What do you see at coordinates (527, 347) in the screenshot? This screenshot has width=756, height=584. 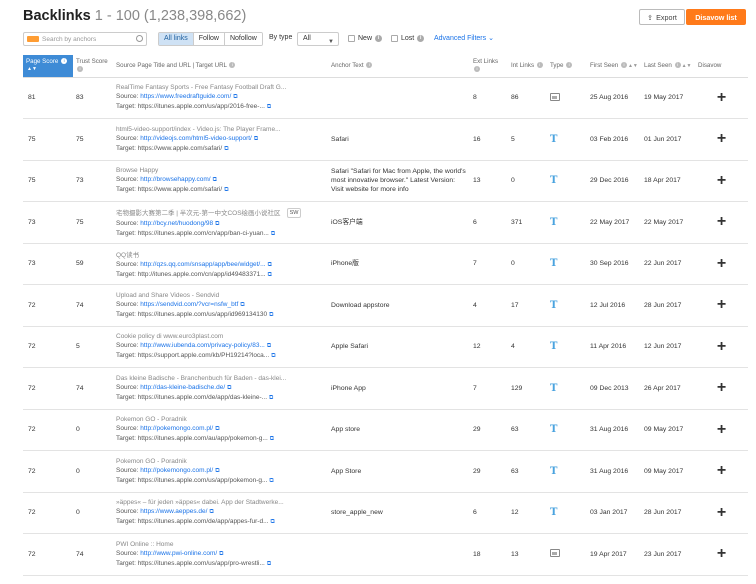 I see `int-links-cell: 4` at bounding box center [527, 347].